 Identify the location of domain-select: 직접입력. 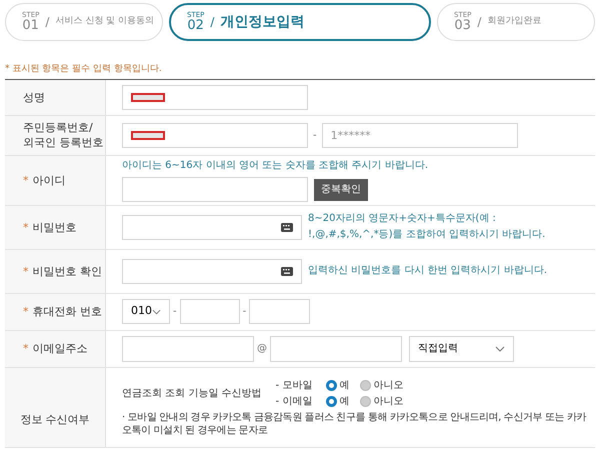
(461, 349).